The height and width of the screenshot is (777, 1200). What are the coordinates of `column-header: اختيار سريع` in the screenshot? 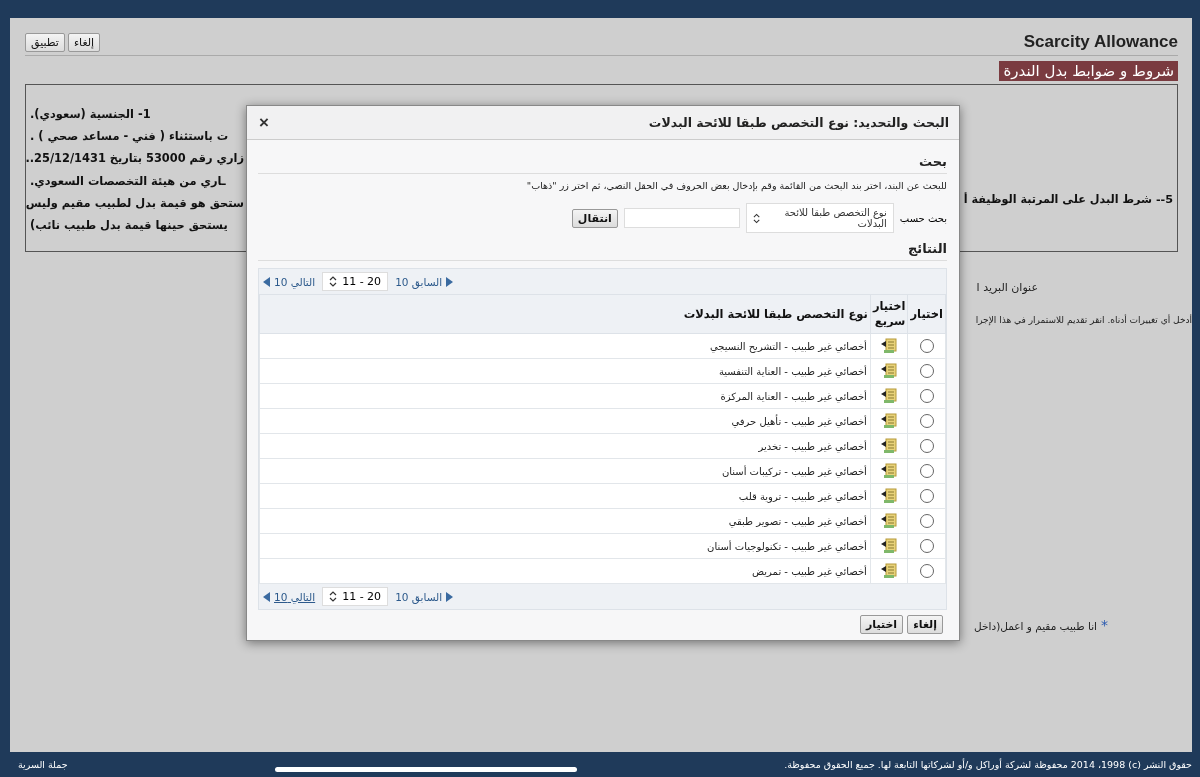 It's located at (889, 314).